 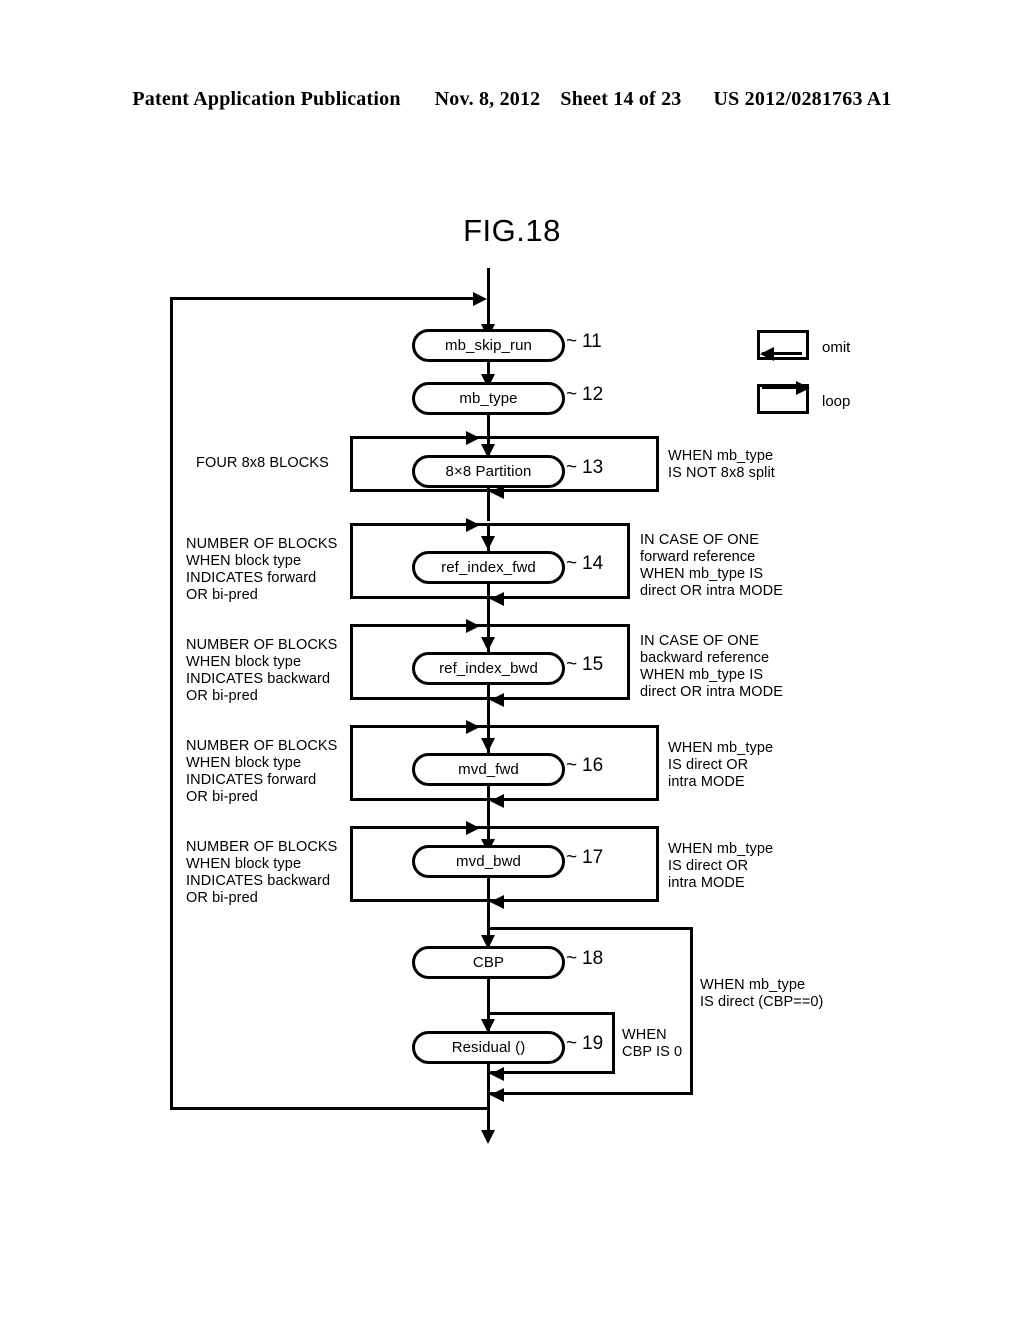 I want to click on loop-arrowhead-16-icon, so click(x=473, y=726).